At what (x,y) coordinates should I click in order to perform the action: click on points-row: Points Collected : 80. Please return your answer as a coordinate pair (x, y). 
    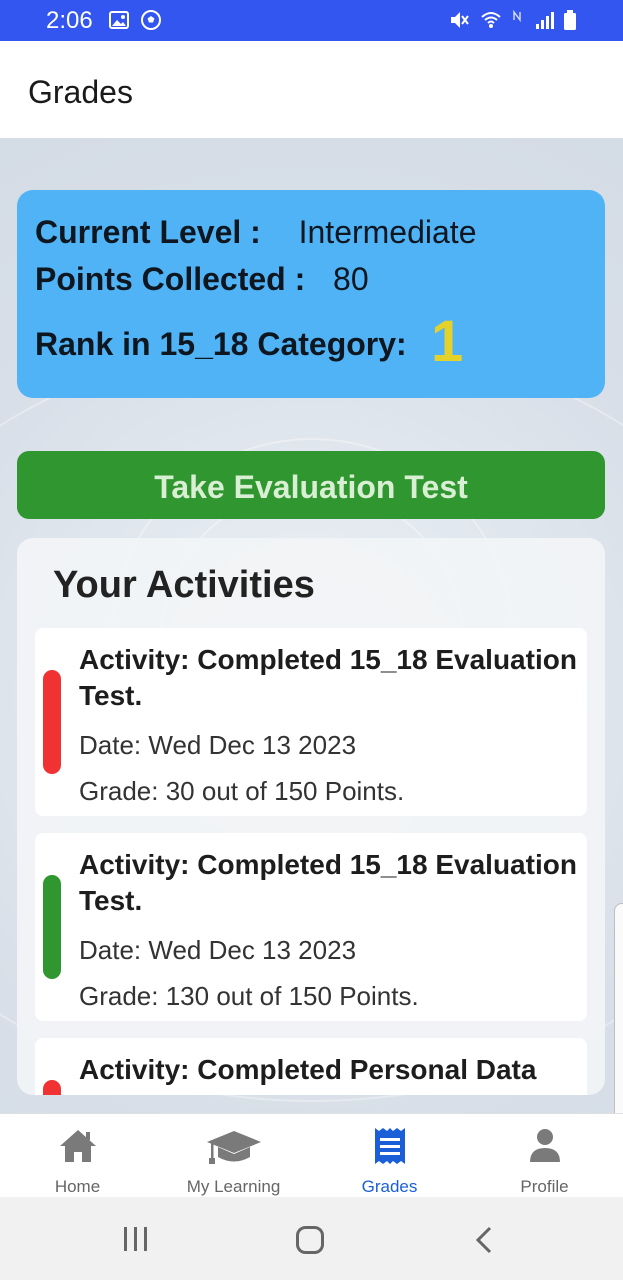
    Looking at the image, I should click on (202, 279).